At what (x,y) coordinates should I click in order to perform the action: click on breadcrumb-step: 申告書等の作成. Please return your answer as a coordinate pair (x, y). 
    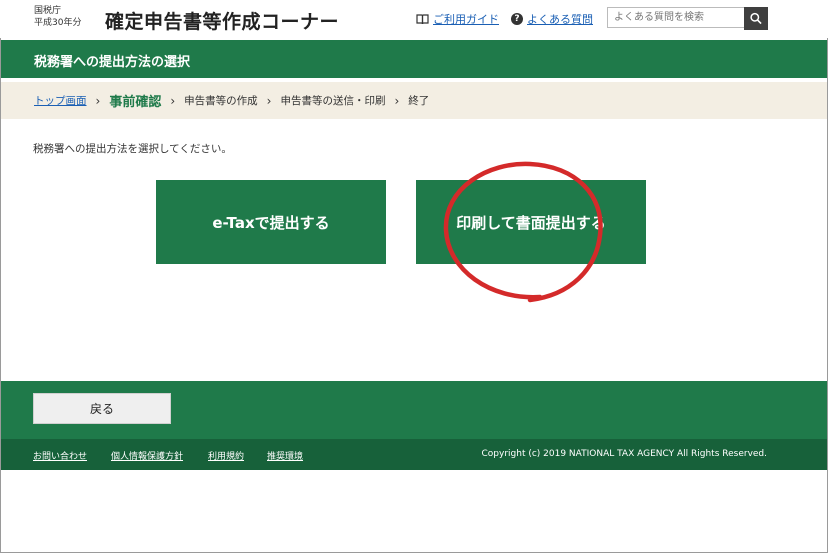
    Looking at the image, I should click on (221, 101).